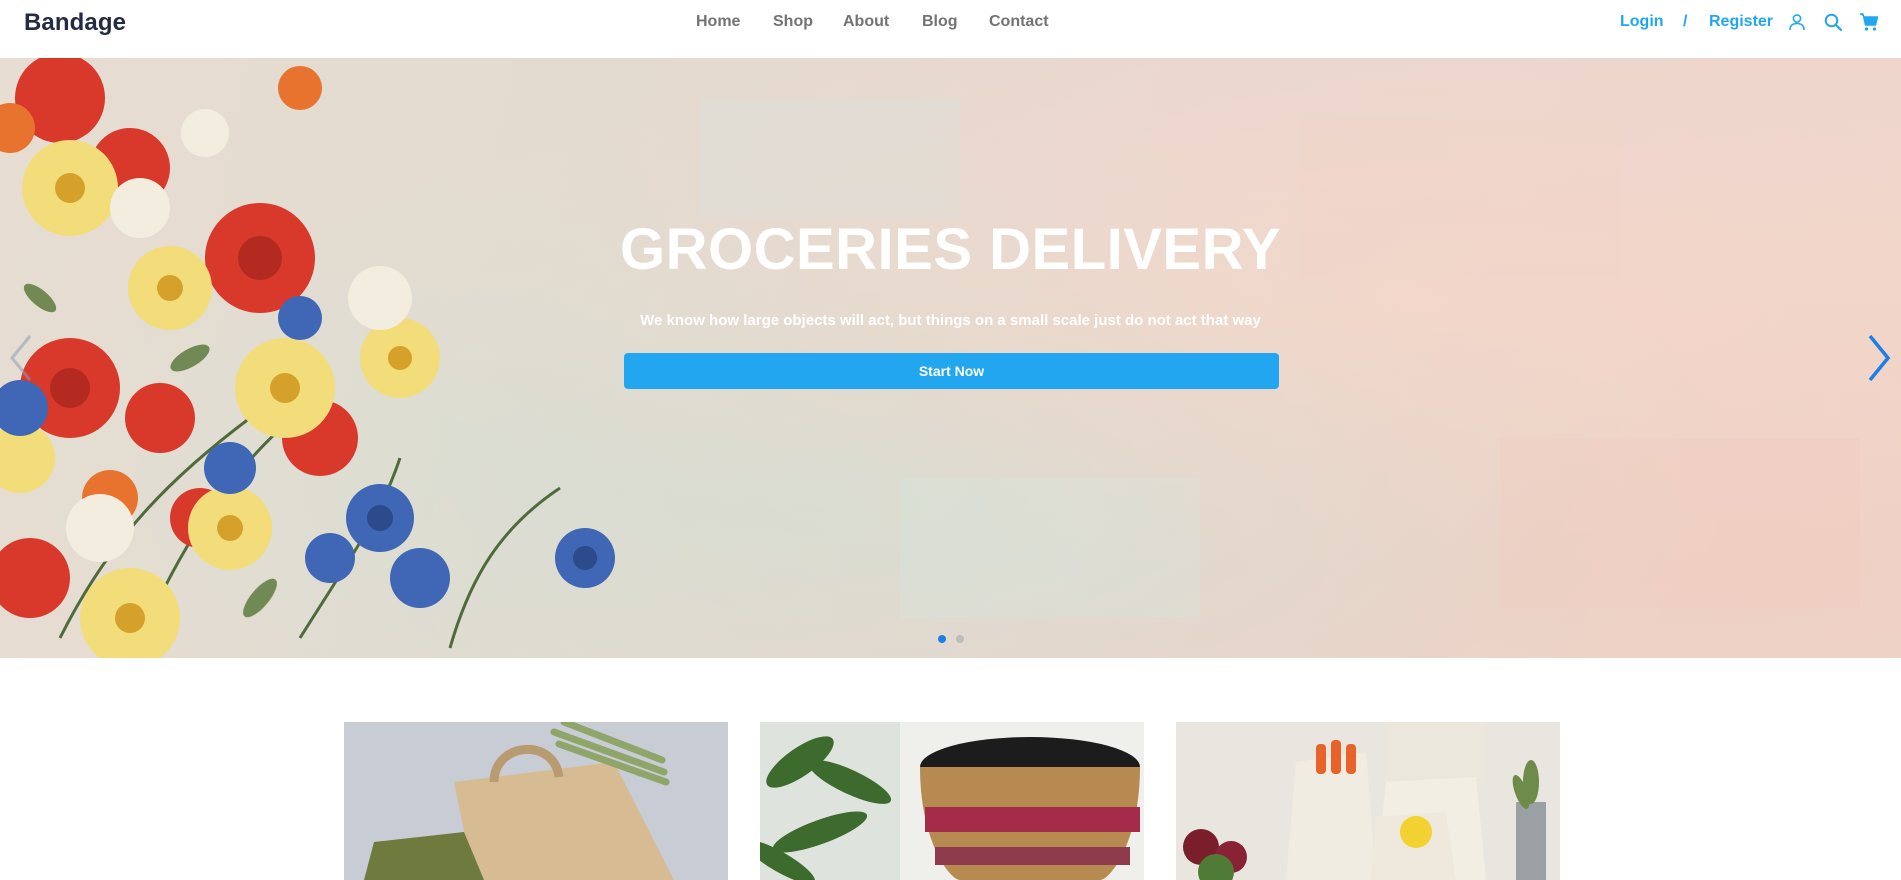 The width and height of the screenshot is (1901, 880). What do you see at coordinates (1019, 22) in the screenshot?
I see `nav-contact: Contact` at bounding box center [1019, 22].